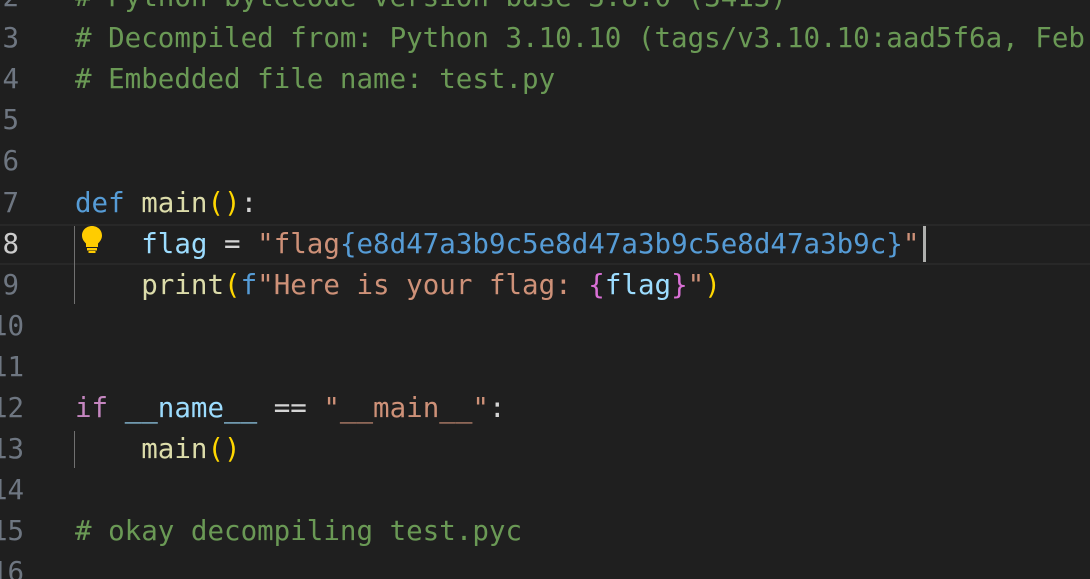 The height and width of the screenshot is (579, 1090). Describe the element at coordinates (423, 284) in the screenshot. I see `code-token: "Here is your flag:` at that location.